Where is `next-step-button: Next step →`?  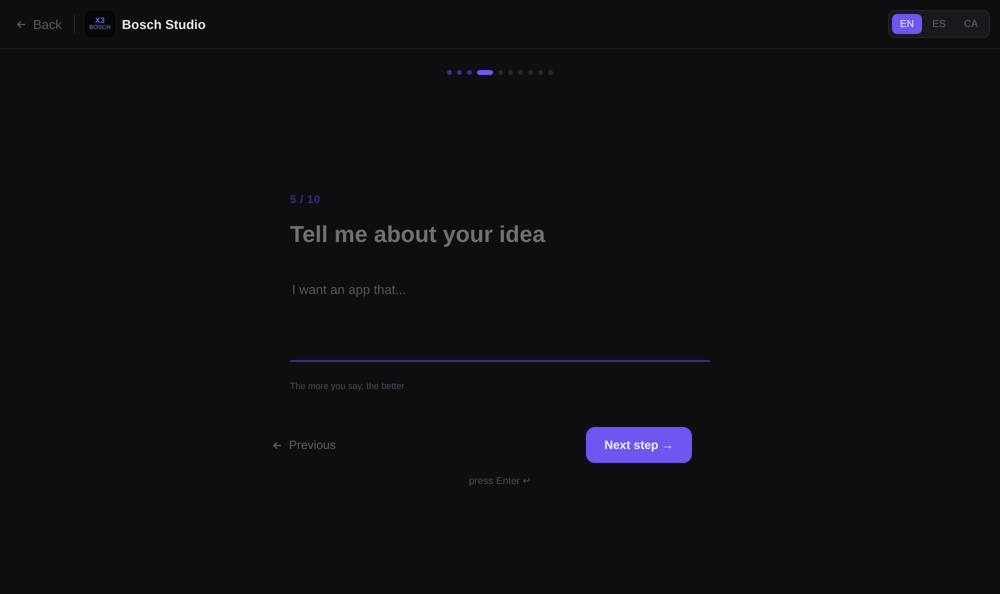 next-step-button: Next step → is located at coordinates (639, 445).